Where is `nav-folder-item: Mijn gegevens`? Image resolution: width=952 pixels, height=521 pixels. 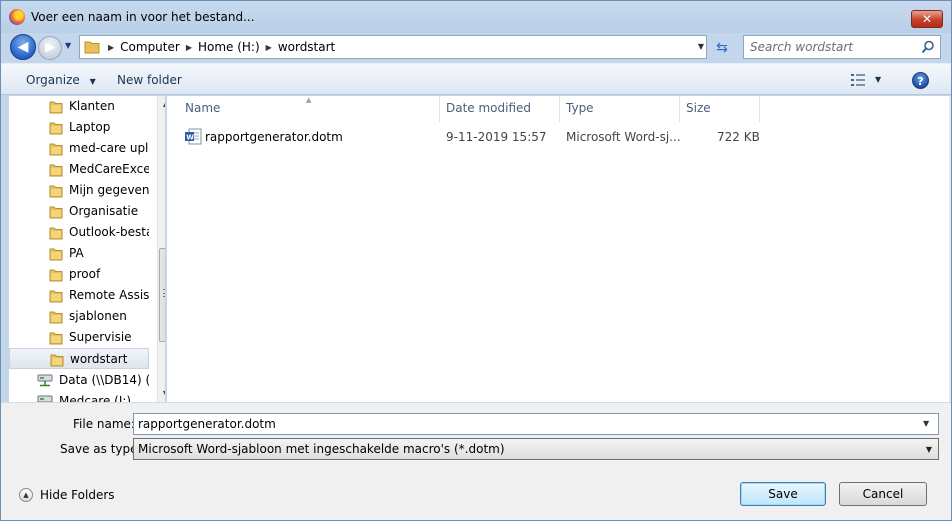
nav-folder-item: Mijn gegevens is located at coordinates (79, 190).